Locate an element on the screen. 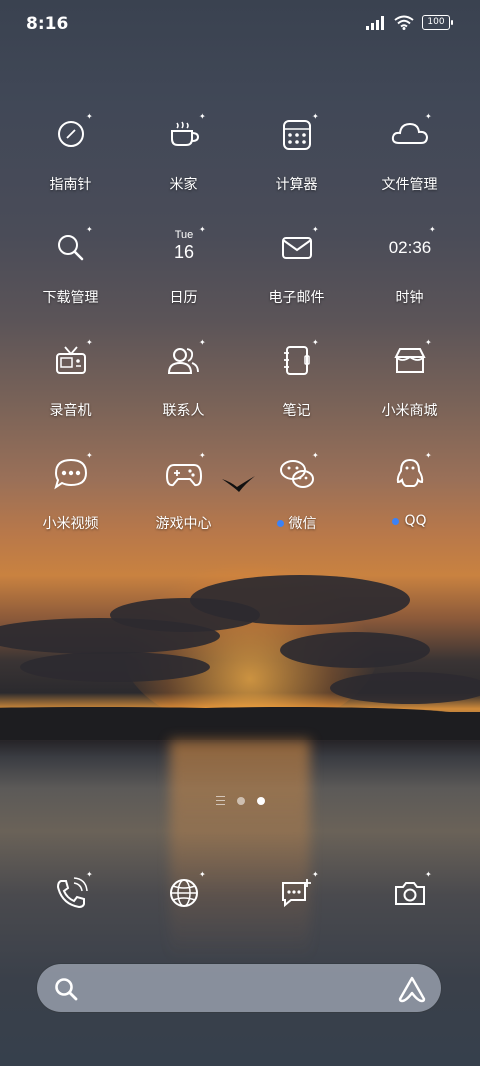  signal-icon is located at coordinates (375, 22).